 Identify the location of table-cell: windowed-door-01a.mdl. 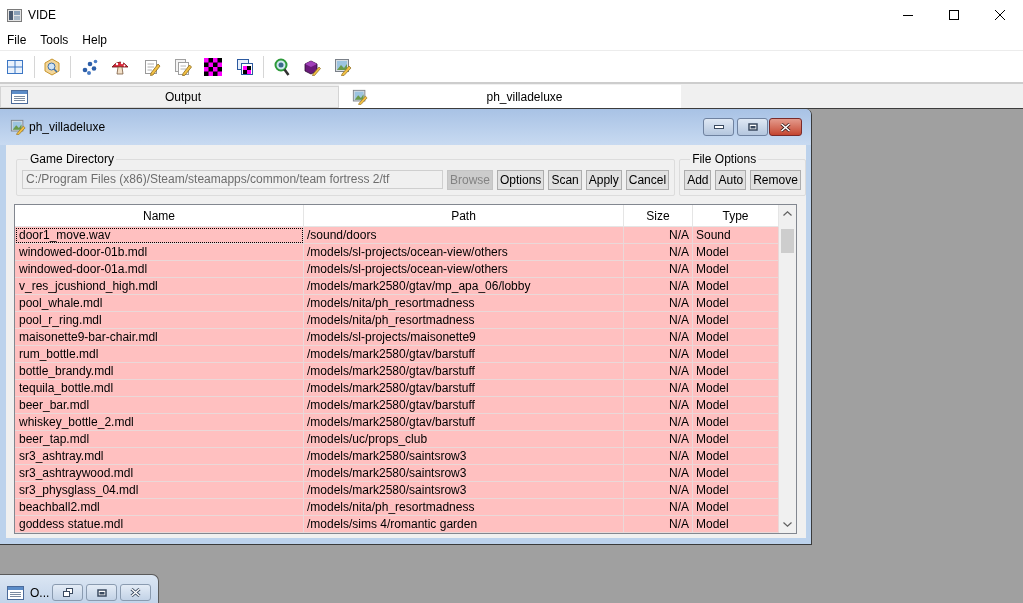
(159, 269).